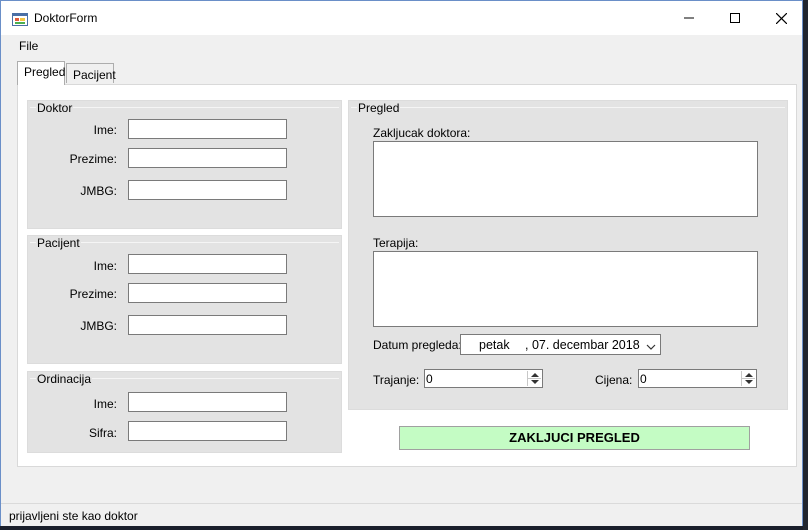 The image size is (808, 530). Describe the element at coordinates (20, 19) in the screenshot. I see `app-form-icon` at that location.